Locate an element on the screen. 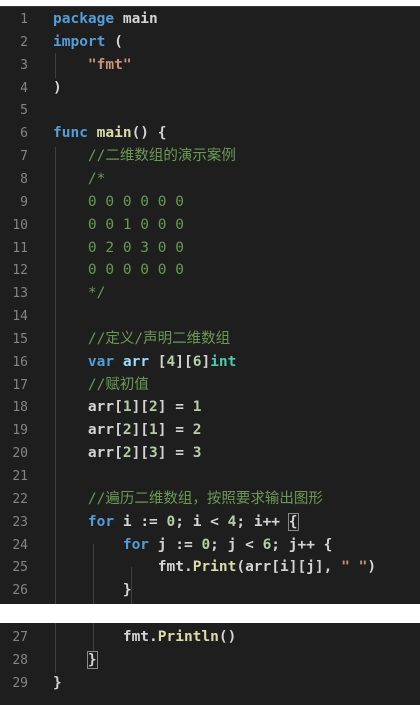  code-token: arr is located at coordinates (136, 361).